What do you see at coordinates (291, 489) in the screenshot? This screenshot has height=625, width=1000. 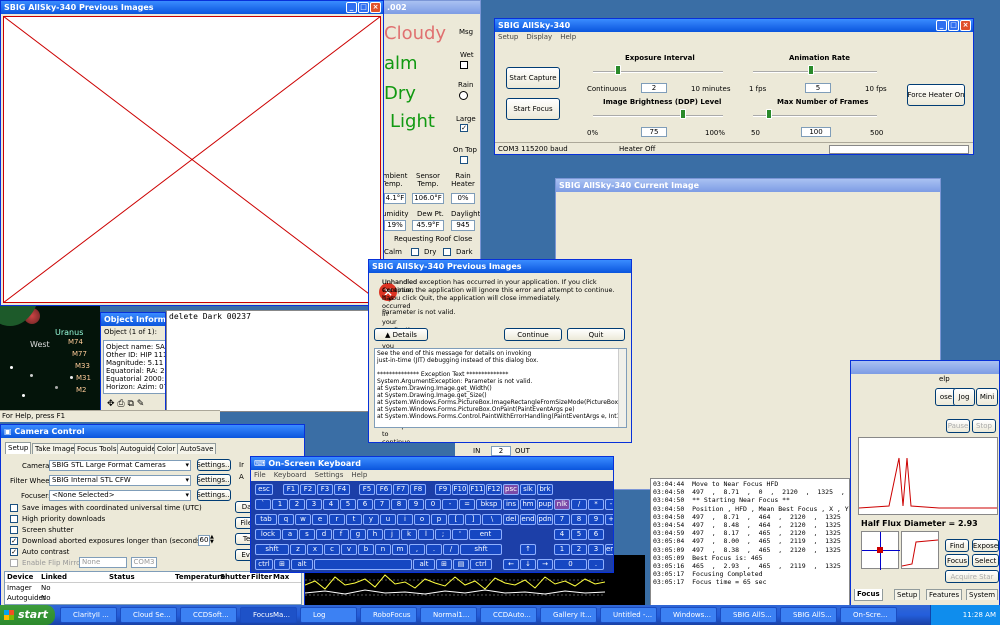 I see `osk-key: F1` at bounding box center [291, 489].